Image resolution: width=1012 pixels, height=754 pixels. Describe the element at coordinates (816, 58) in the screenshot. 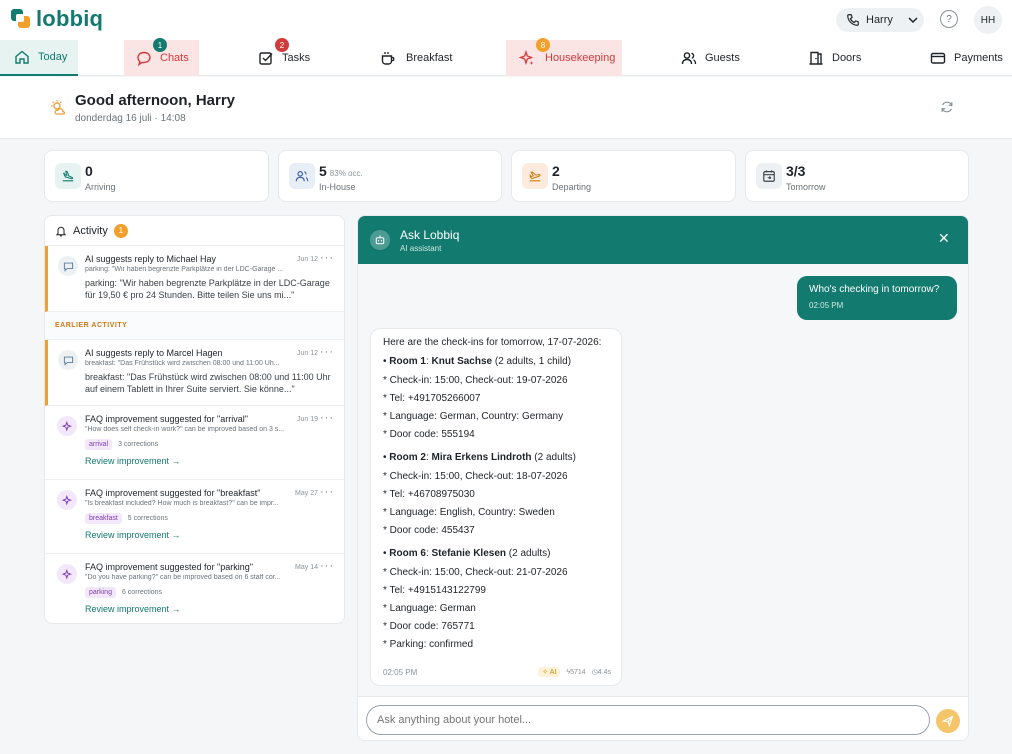

I see `door-icon` at that location.